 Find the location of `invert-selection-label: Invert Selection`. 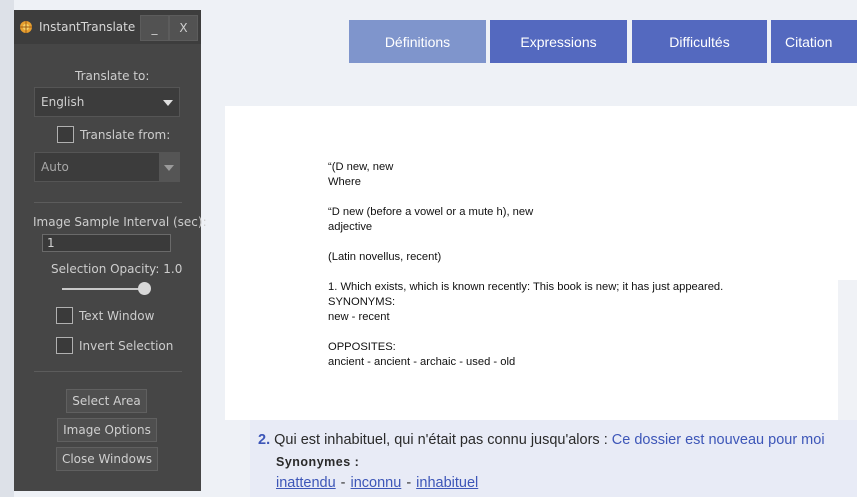

invert-selection-label: Invert Selection is located at coordinates (126, 346).